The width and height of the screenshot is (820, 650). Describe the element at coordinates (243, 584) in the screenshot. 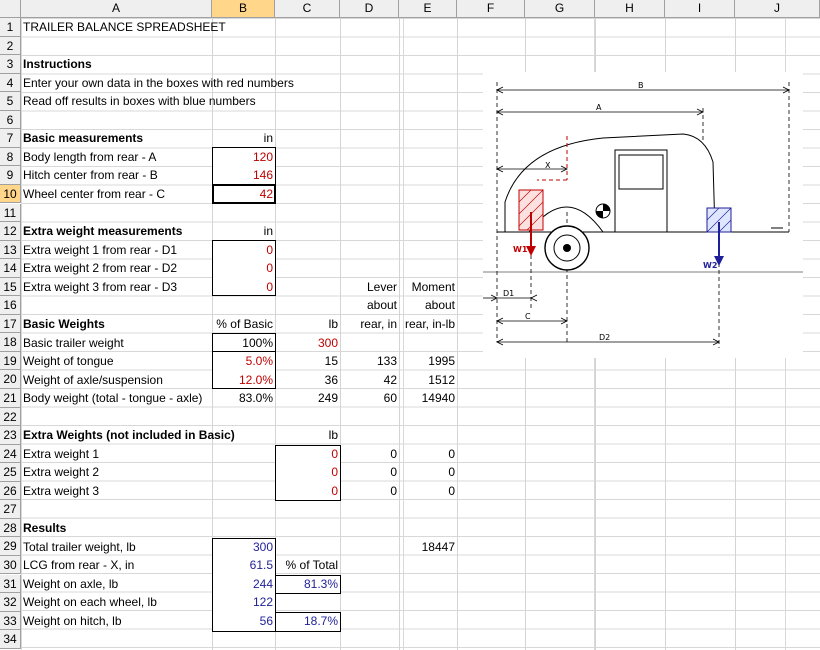

I see `axle-load-value: 244` at that location.